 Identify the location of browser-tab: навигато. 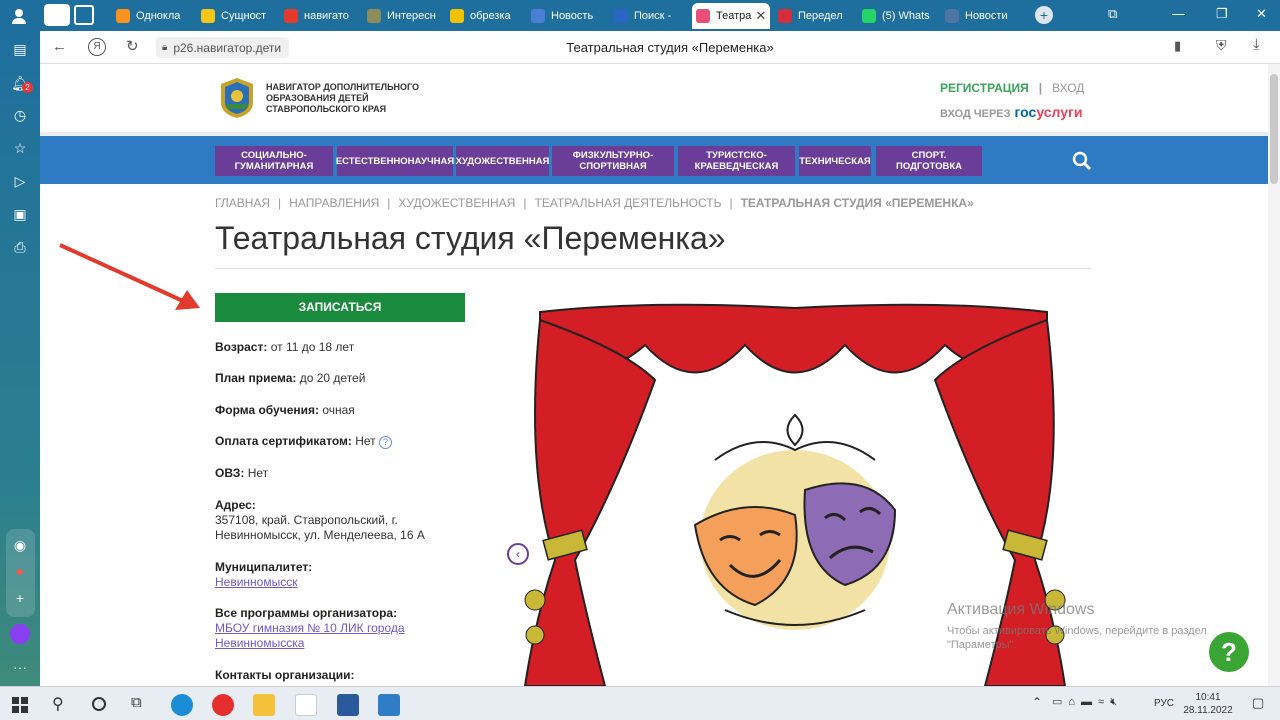
(319, 16).